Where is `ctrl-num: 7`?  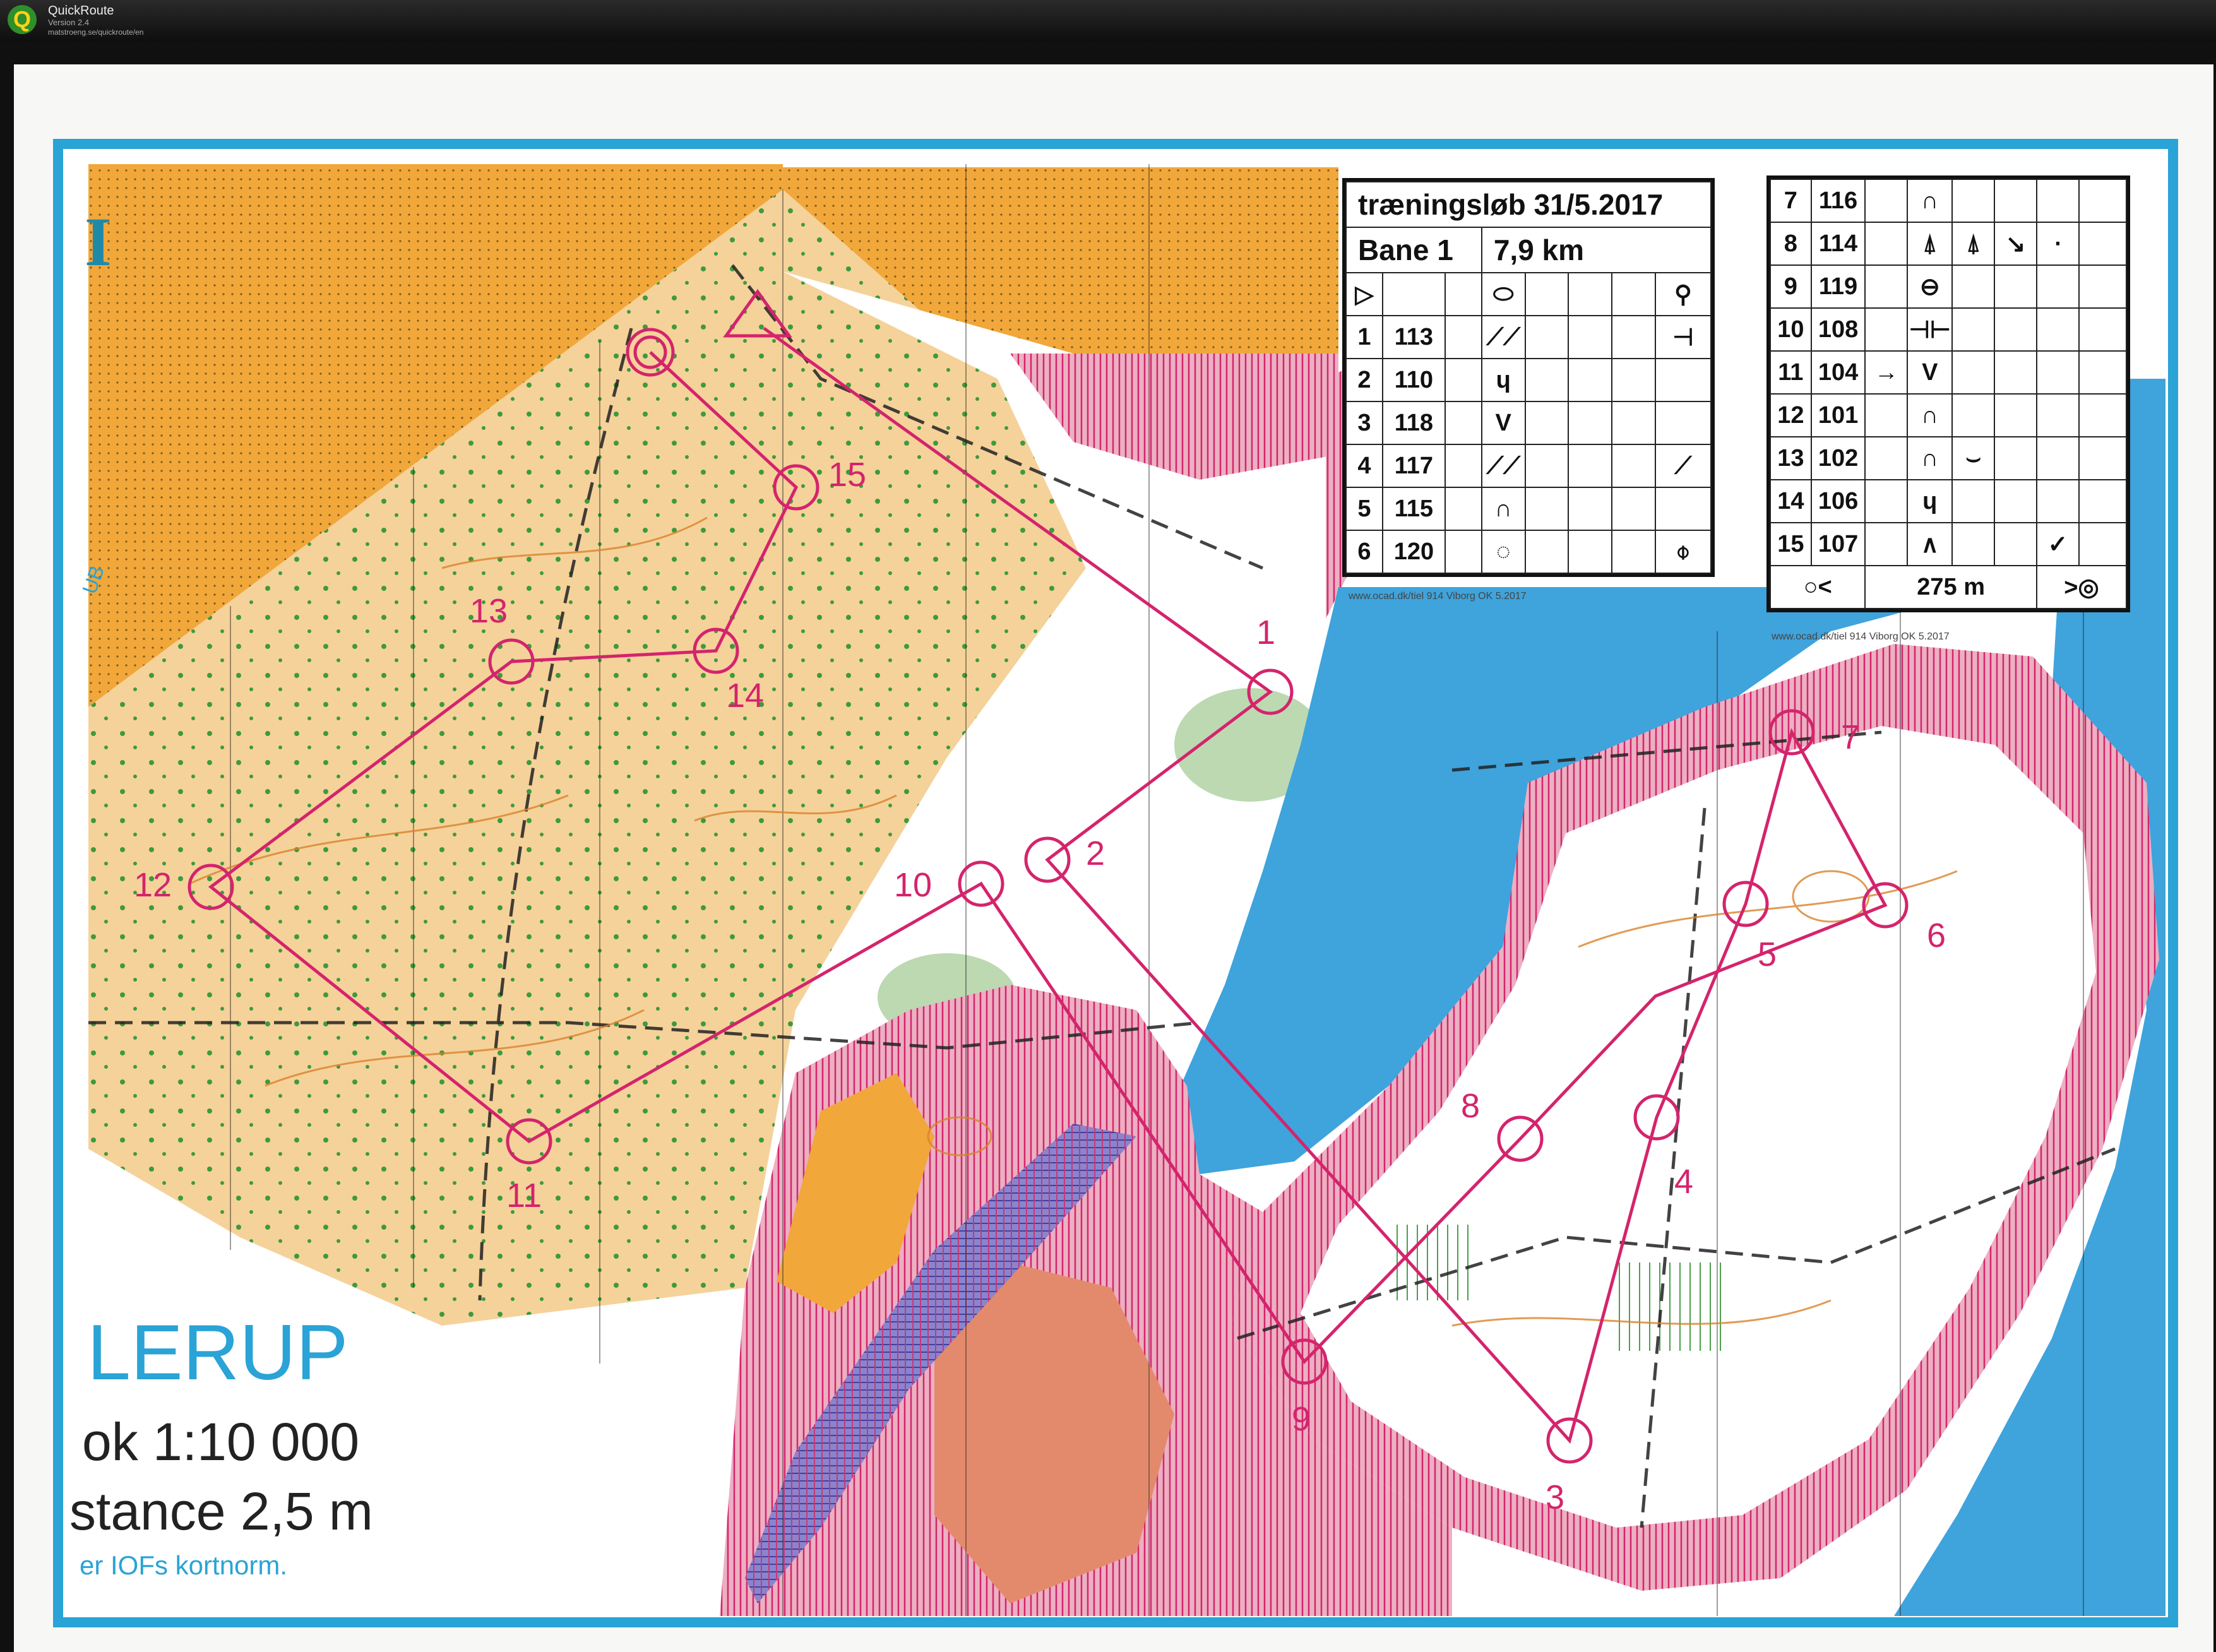 ctrl-num: 7 is located at coordinates (1791, 201).